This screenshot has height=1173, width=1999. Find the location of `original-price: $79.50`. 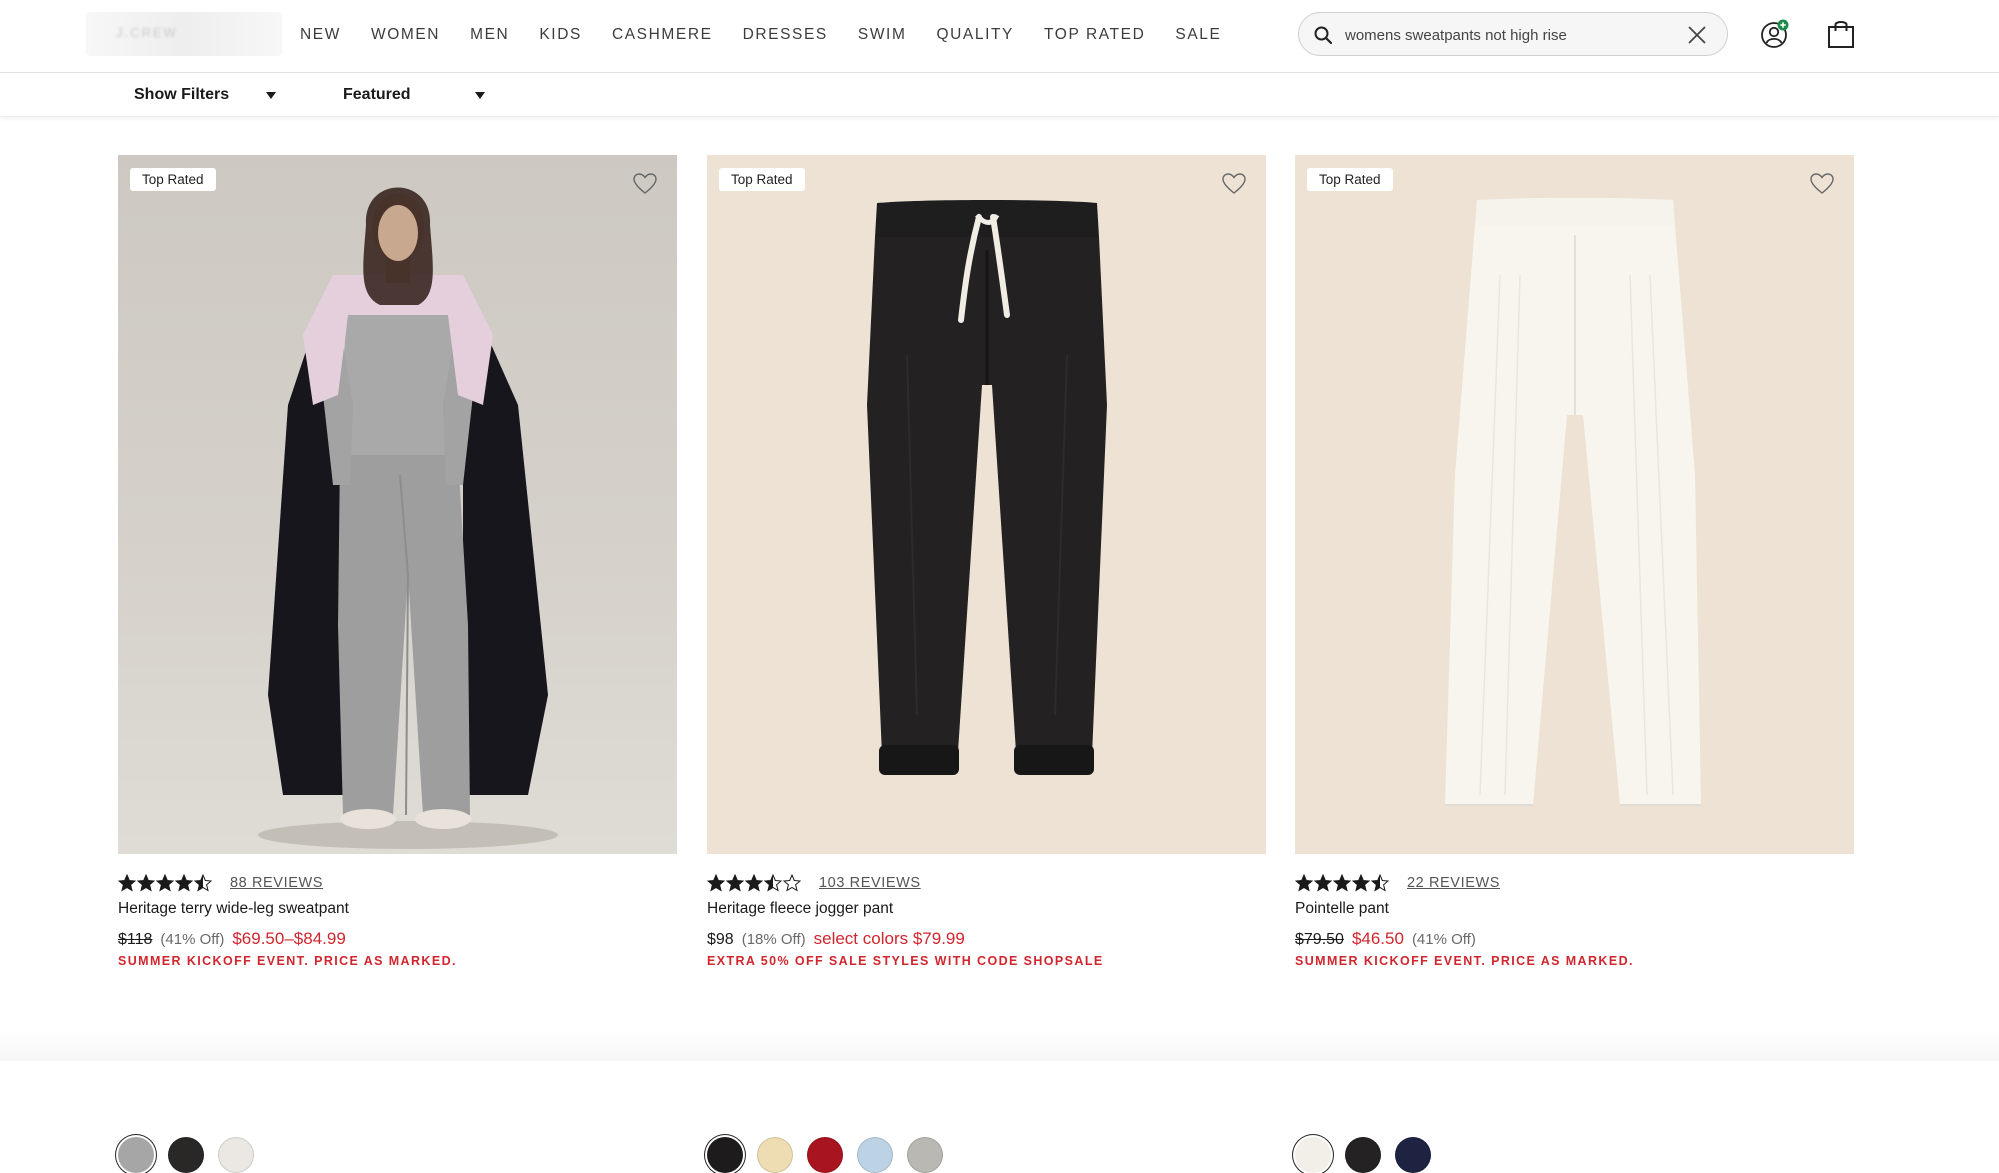

original-price: $79.50 is located at coordinates (1319, 939).